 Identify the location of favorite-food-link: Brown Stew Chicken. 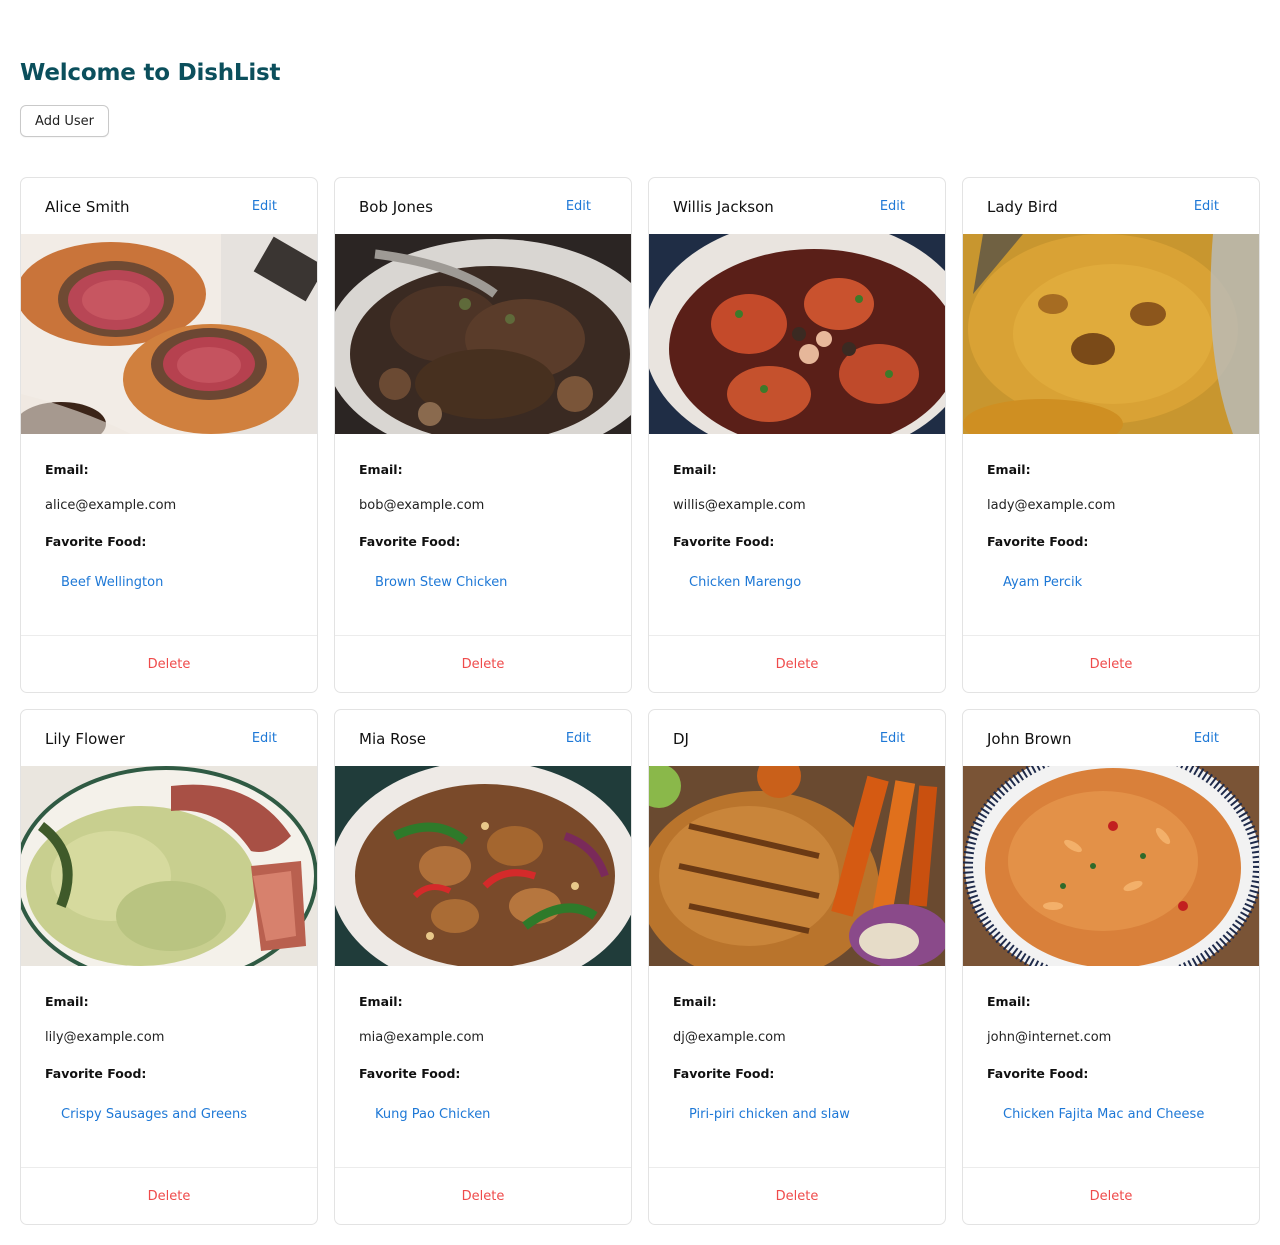
(441, 582).